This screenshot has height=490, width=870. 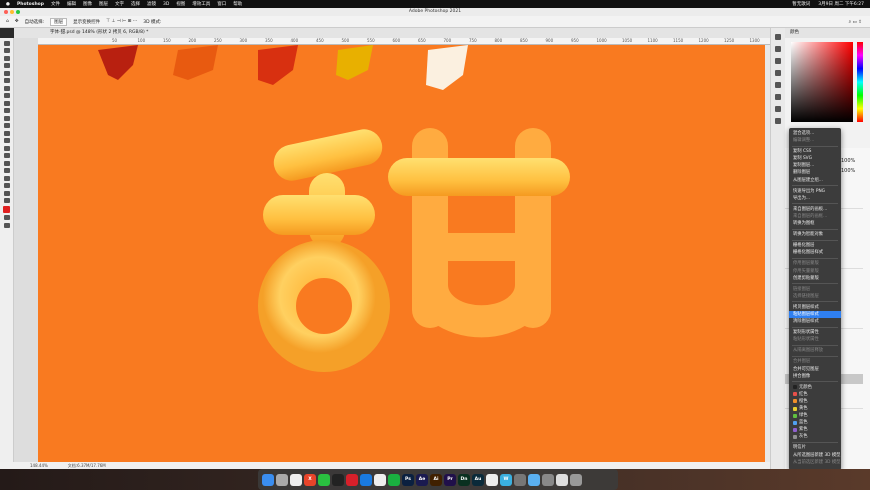 I want to click on dock-browser-icon, so click(x=366, y=479).